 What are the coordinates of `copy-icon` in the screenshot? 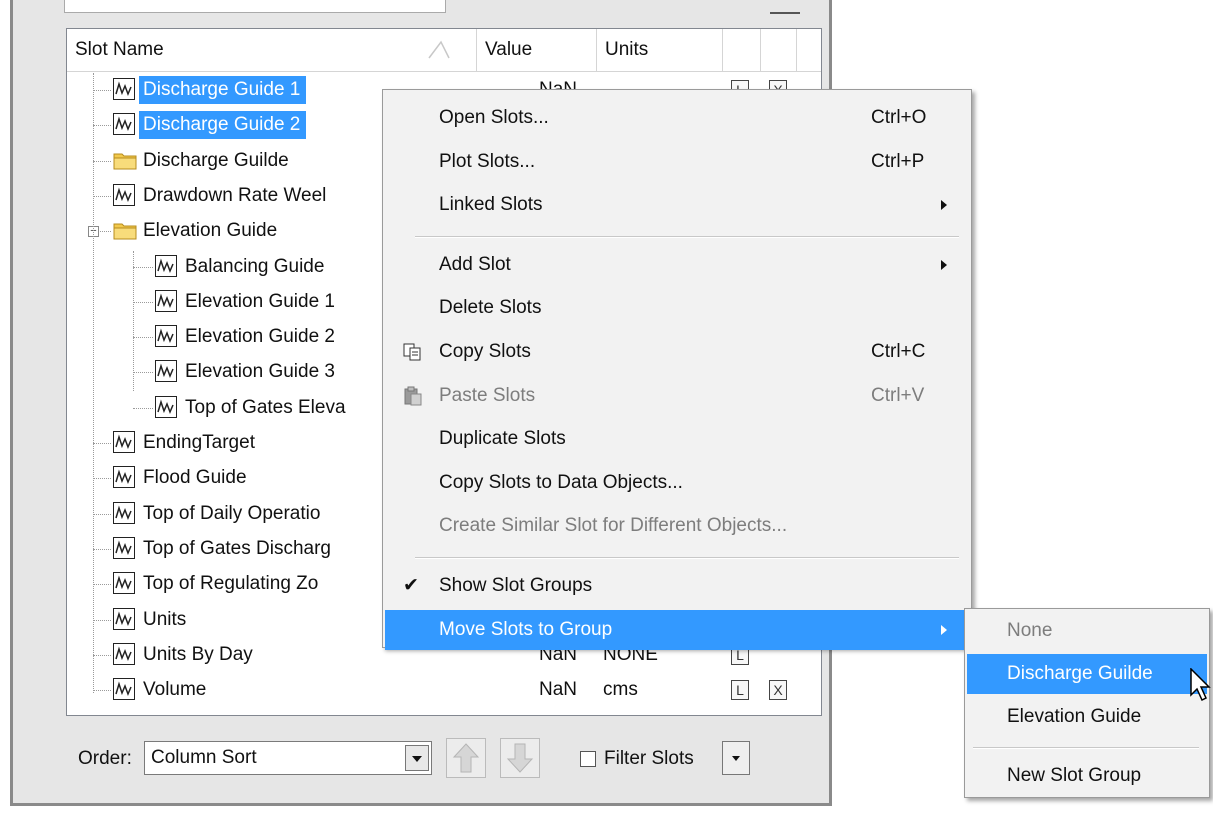 It's located at (413, 352).